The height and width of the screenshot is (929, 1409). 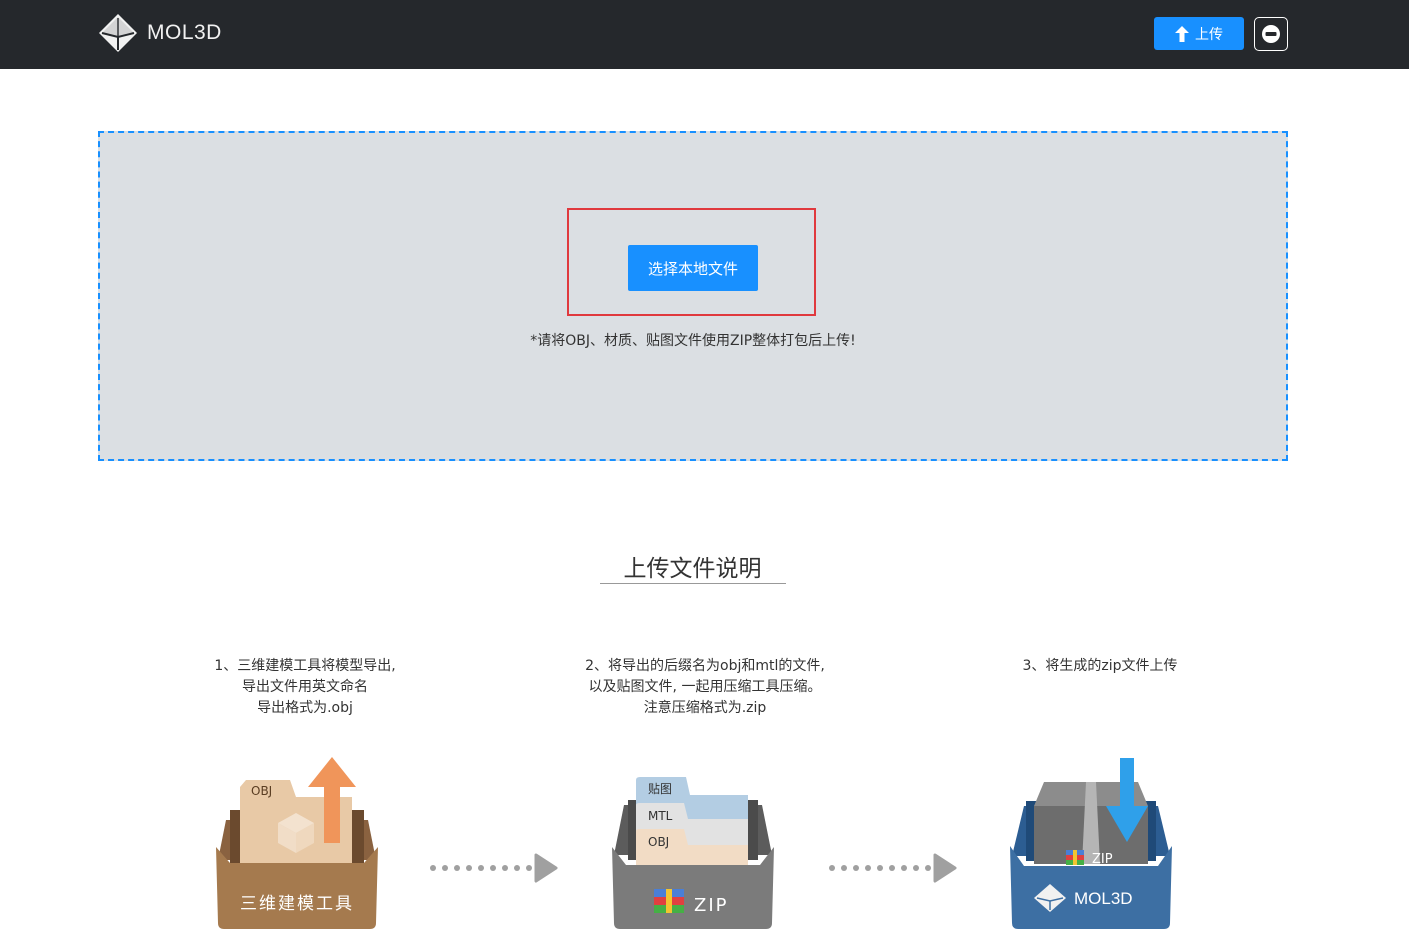 What do you see at coordinates (297, 904) in the screenshot?
I see `tool-box-label: 三维建模工具` at bounding box center [297, 904].